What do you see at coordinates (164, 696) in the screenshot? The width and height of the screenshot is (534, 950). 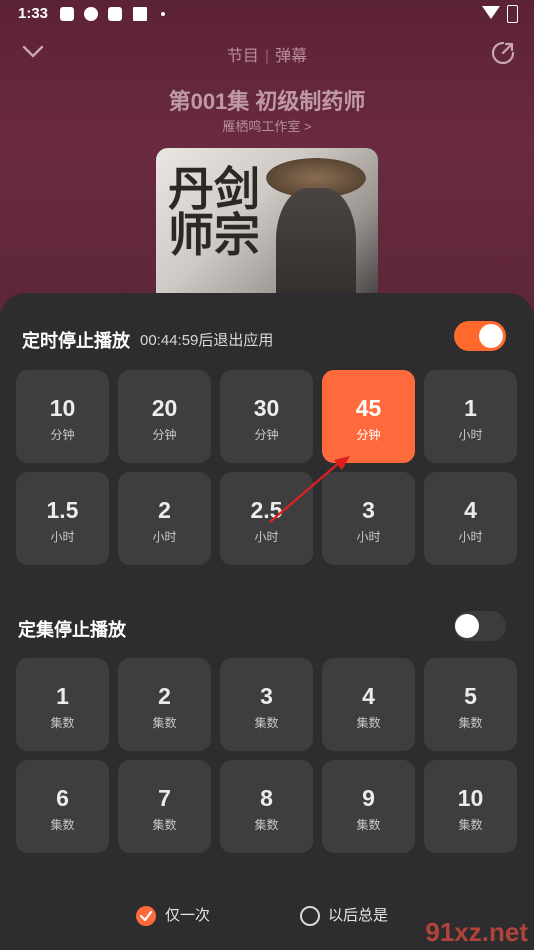 I see `episode-option-value: 2` at bounding box center [164, 696].